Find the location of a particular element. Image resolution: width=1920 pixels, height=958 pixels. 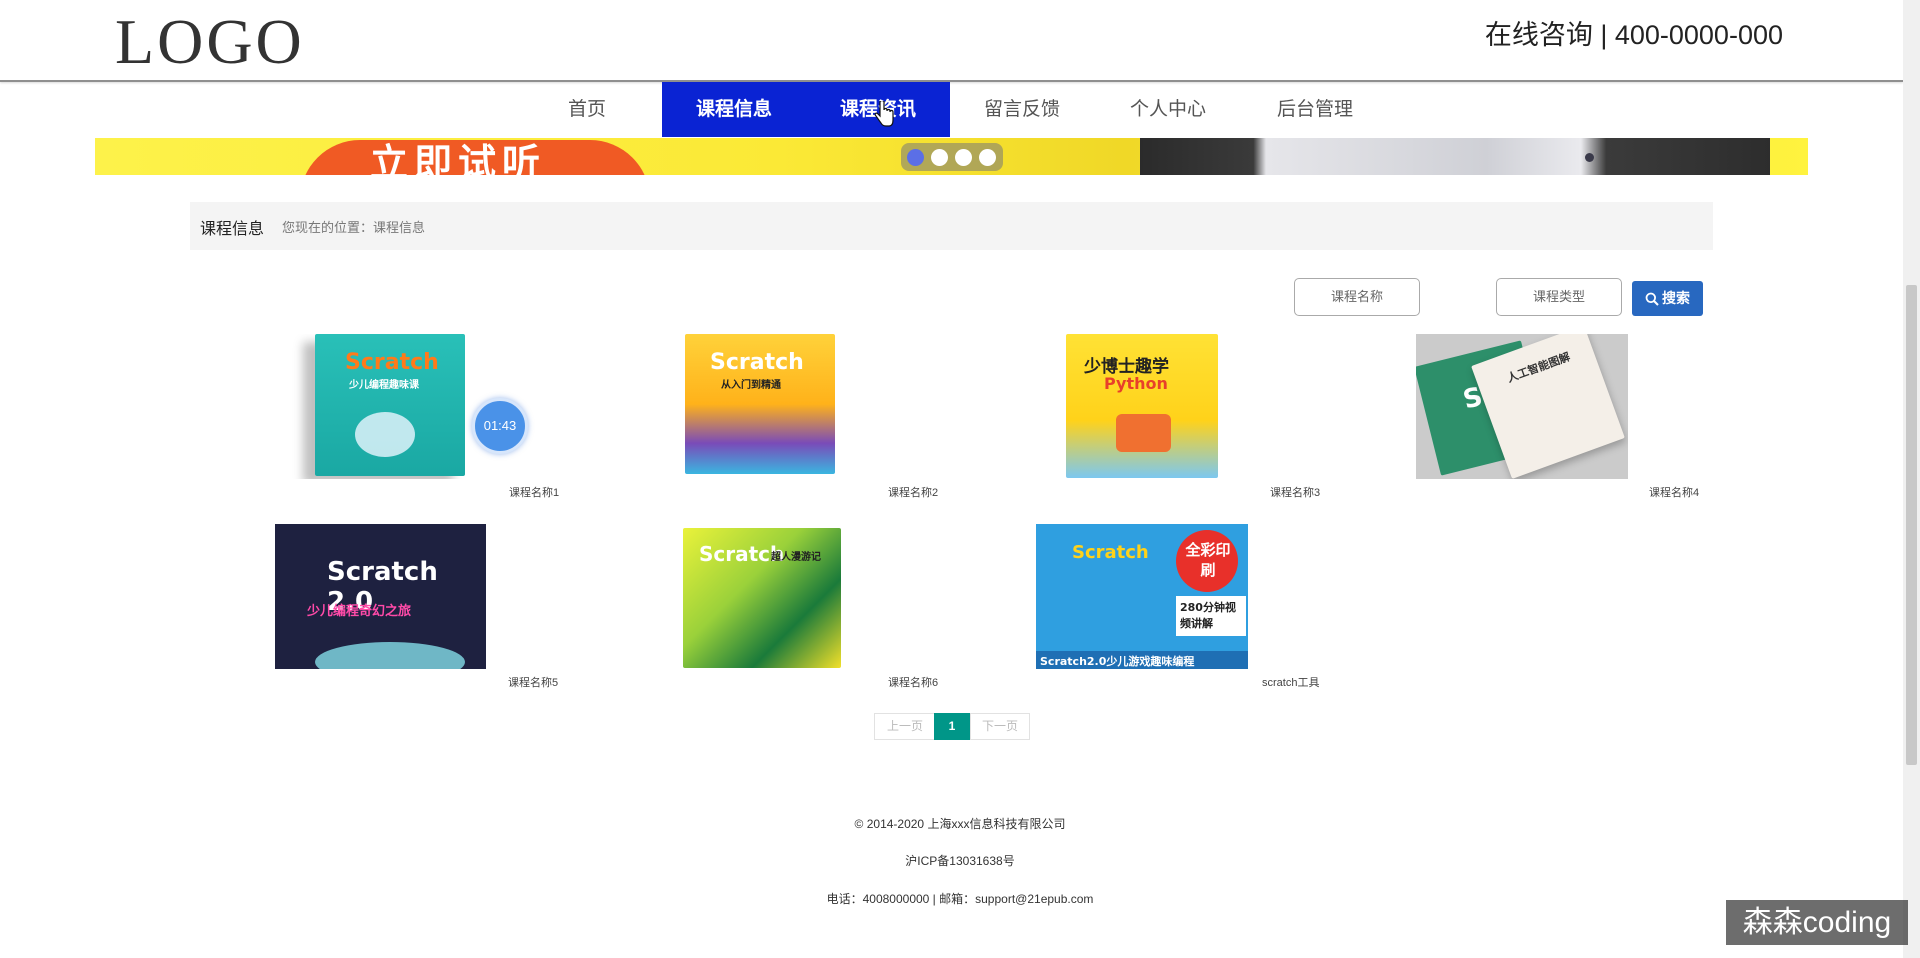

scrollbar-thumb is located at coordinates (1911, 525).